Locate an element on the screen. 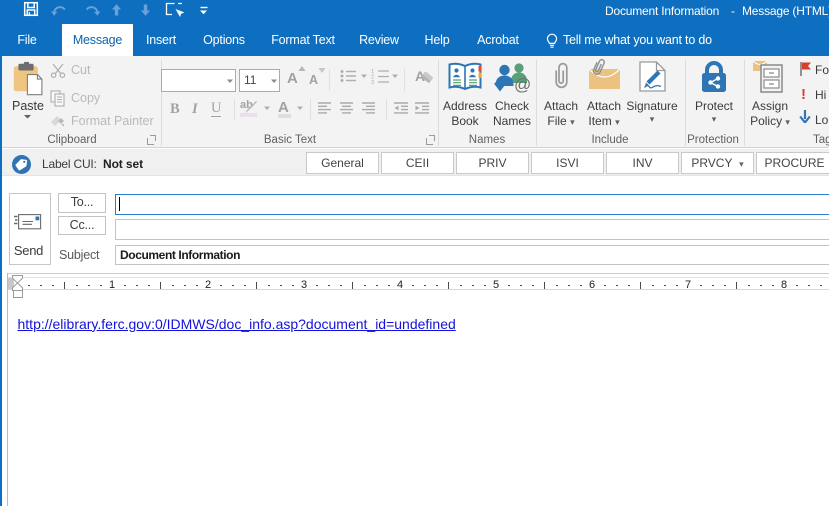  svg-text: 3 is located at coordinates (372, 82).